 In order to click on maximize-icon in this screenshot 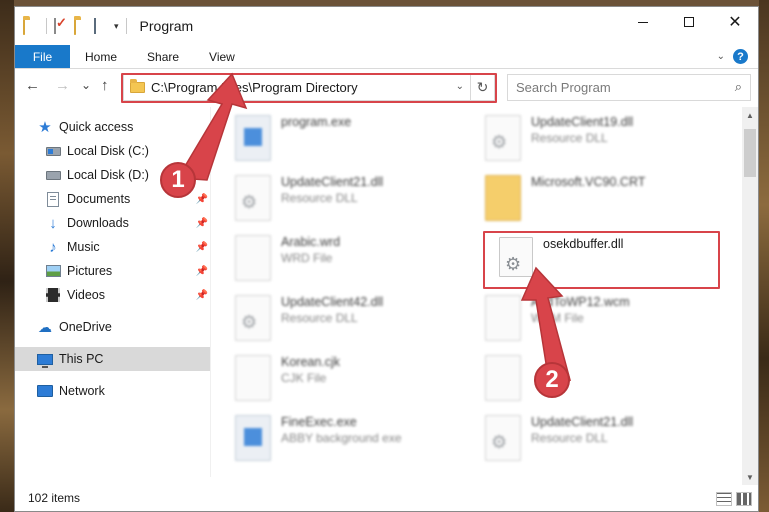, I will do `click(689, 22)`.